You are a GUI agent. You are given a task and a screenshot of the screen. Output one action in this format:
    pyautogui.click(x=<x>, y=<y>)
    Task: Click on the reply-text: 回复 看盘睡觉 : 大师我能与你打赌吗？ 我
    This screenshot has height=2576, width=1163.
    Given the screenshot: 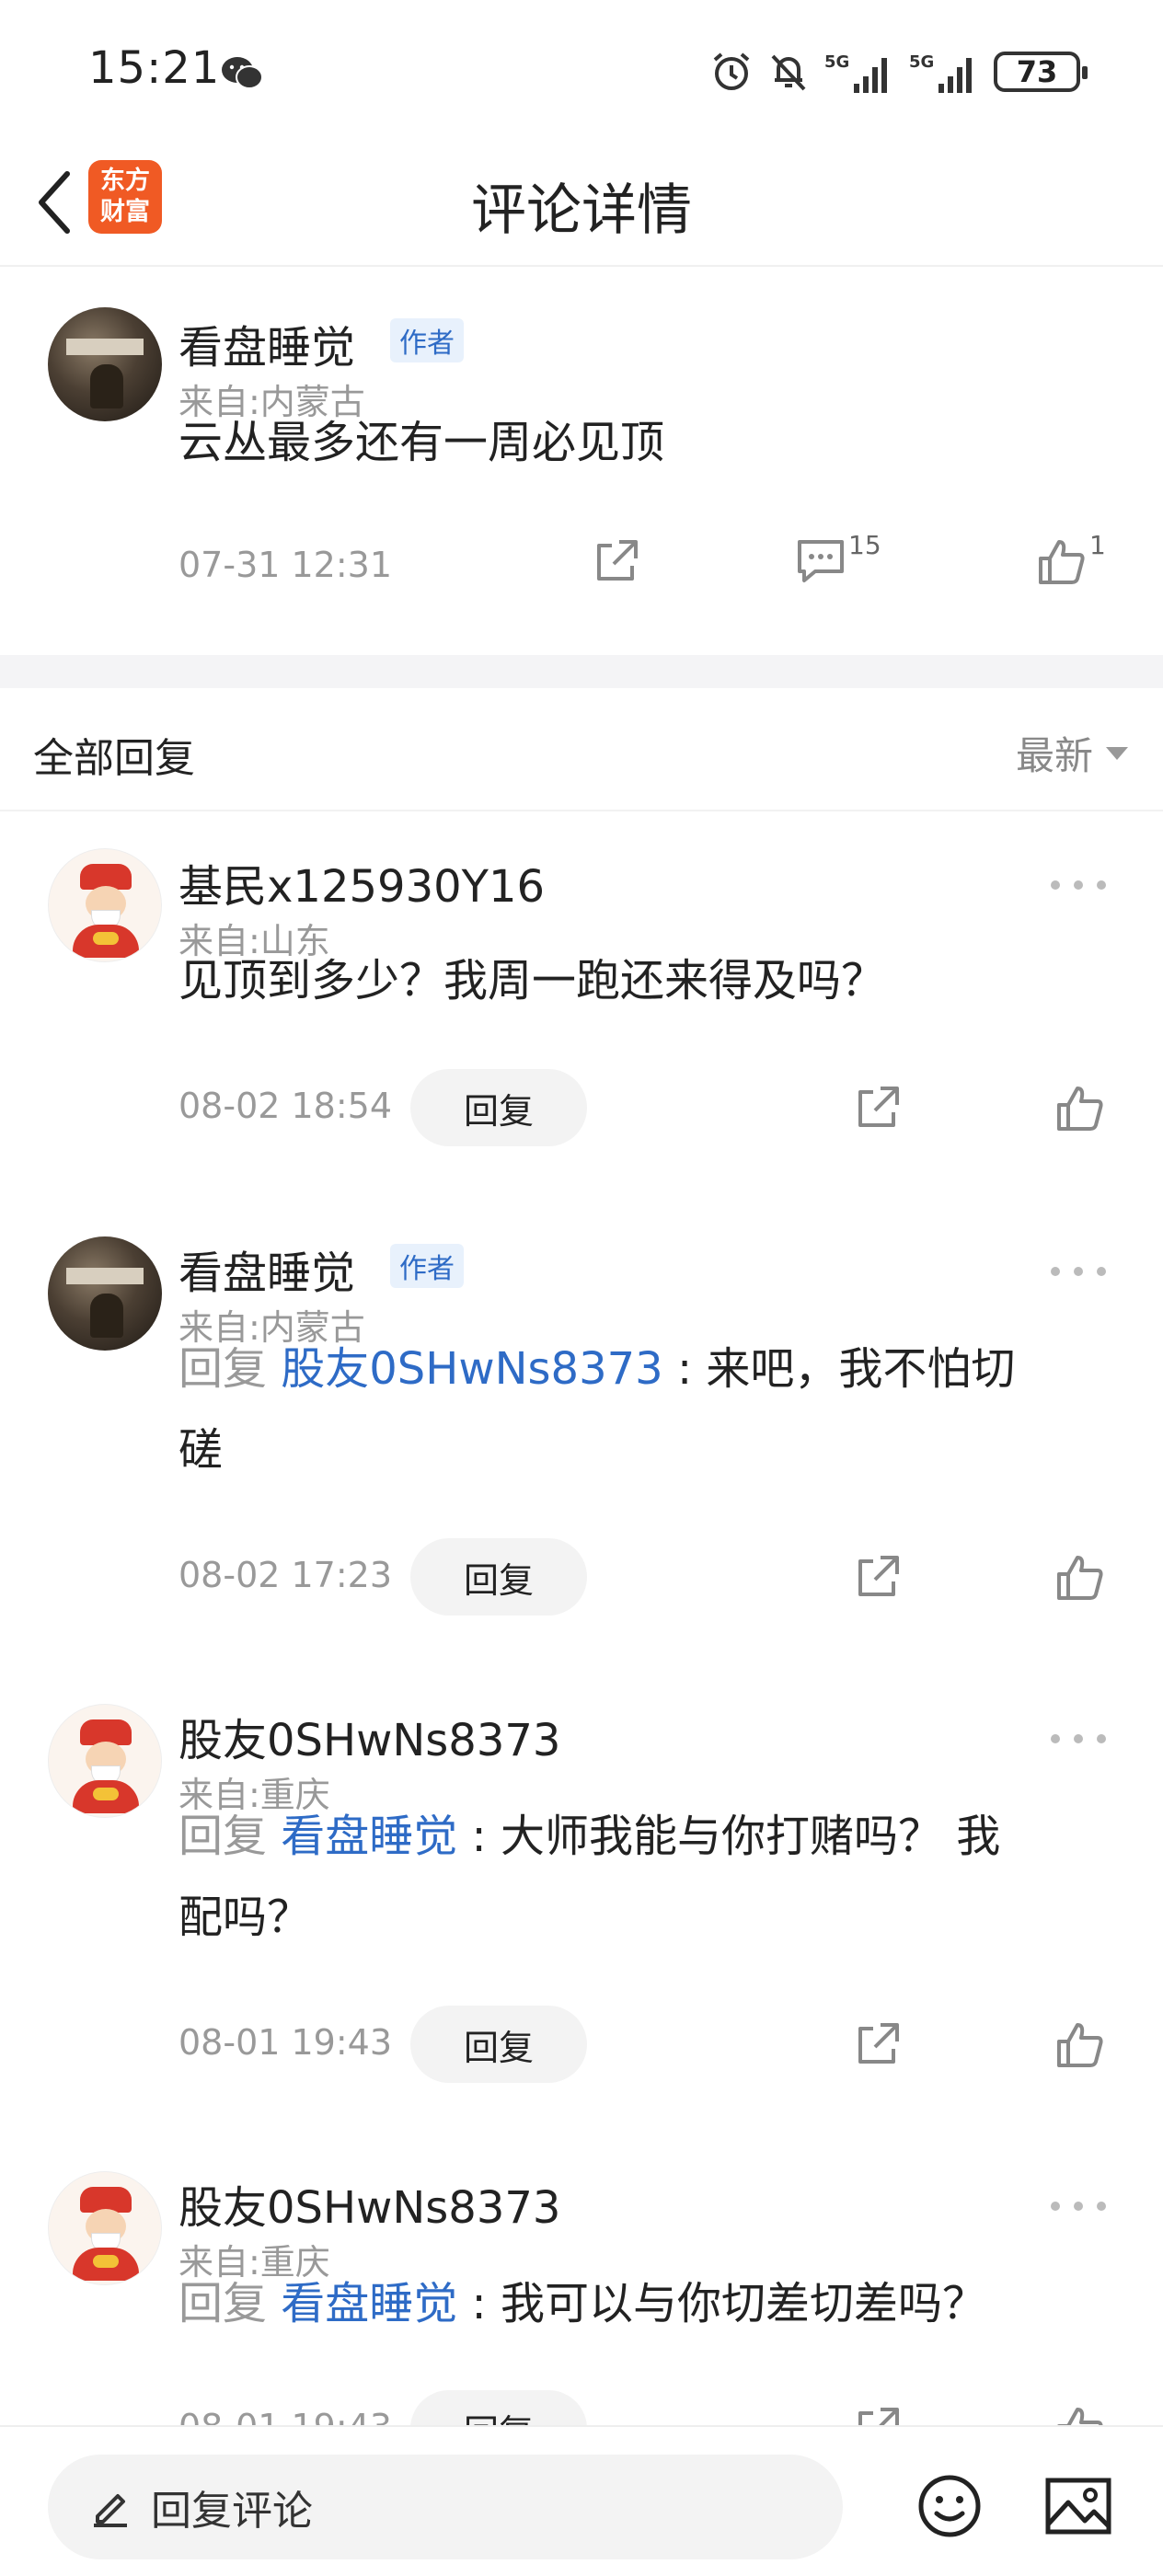 What is the action you would take?
    pyautogui.click(x=643, y=1836)
    